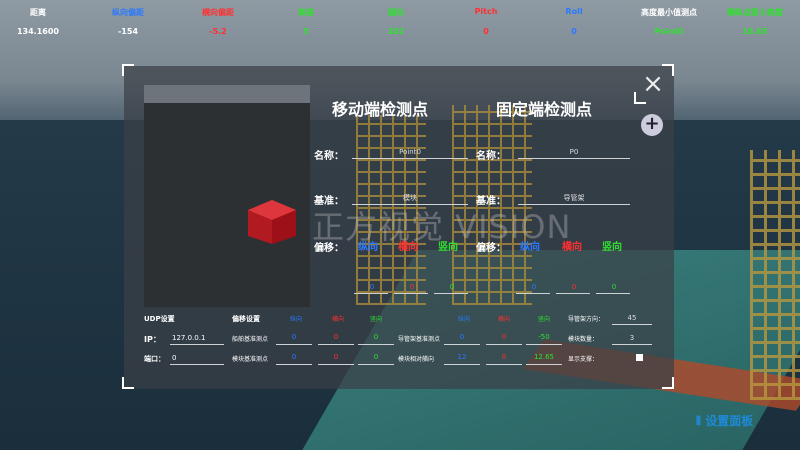 The width and height of the screenshot is (800, 450). I want to click on module-heading-vertical-input: 12.65, so click(544, 357).